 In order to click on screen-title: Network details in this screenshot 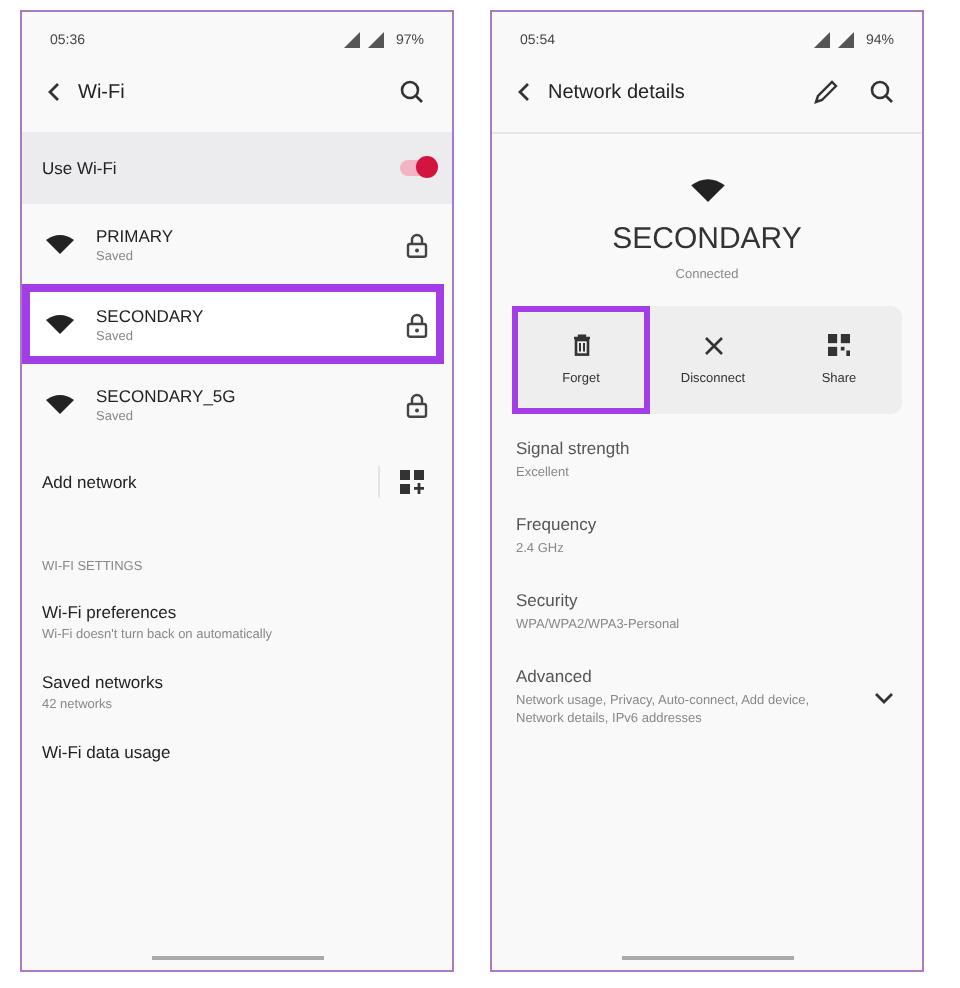, I will do `click(616, 92)`.